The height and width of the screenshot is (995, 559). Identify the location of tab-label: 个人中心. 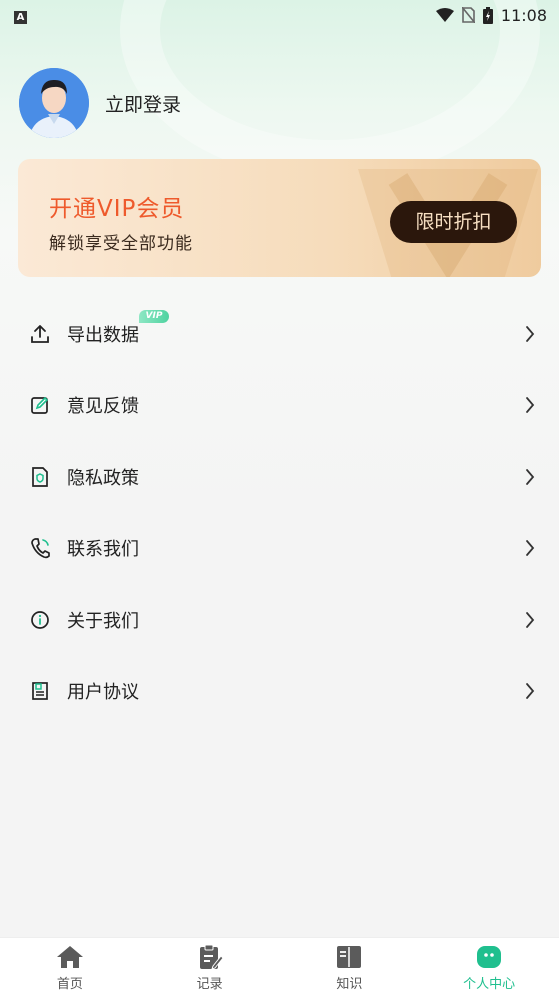
(489, 984).